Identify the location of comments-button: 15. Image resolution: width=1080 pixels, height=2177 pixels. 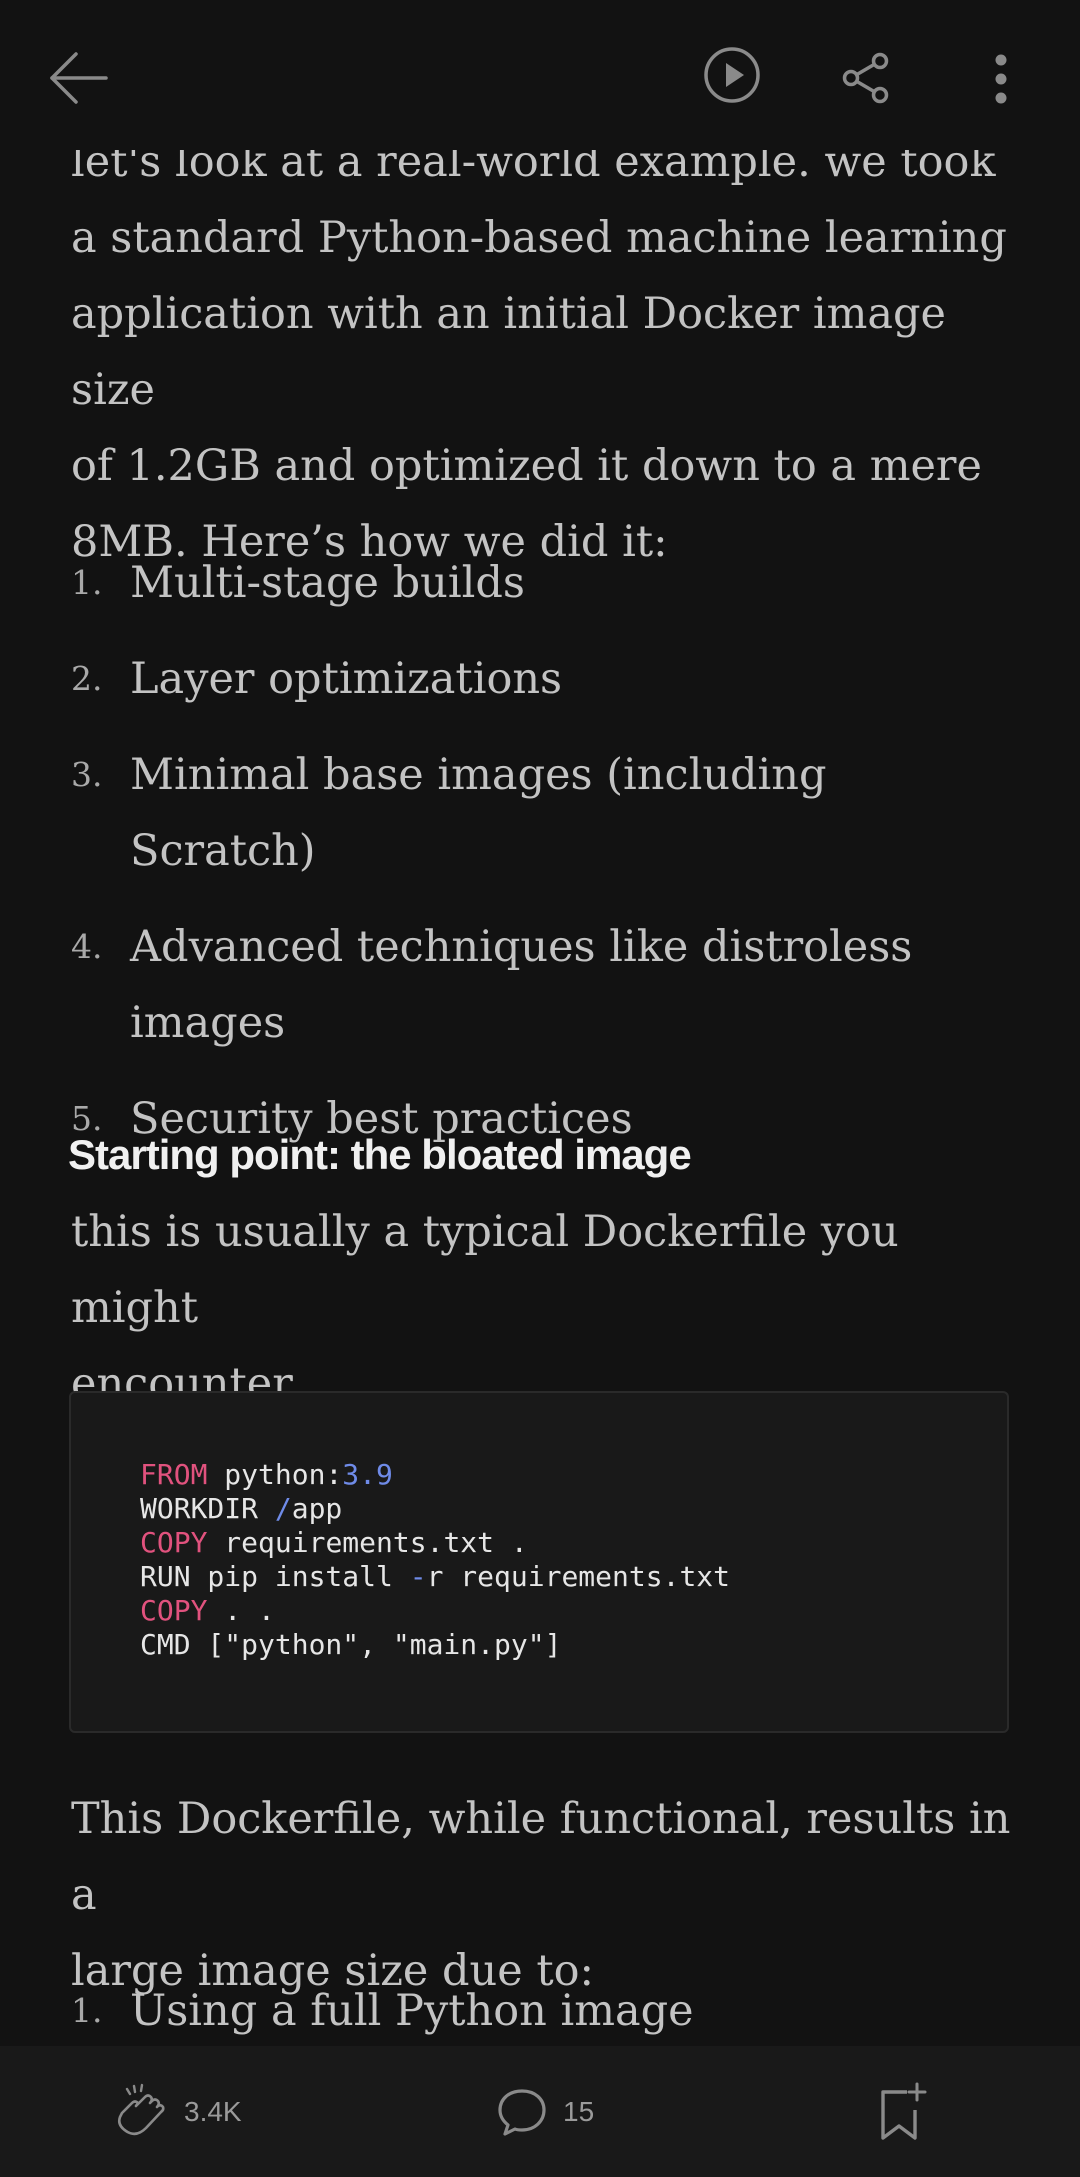
(545, 2111).